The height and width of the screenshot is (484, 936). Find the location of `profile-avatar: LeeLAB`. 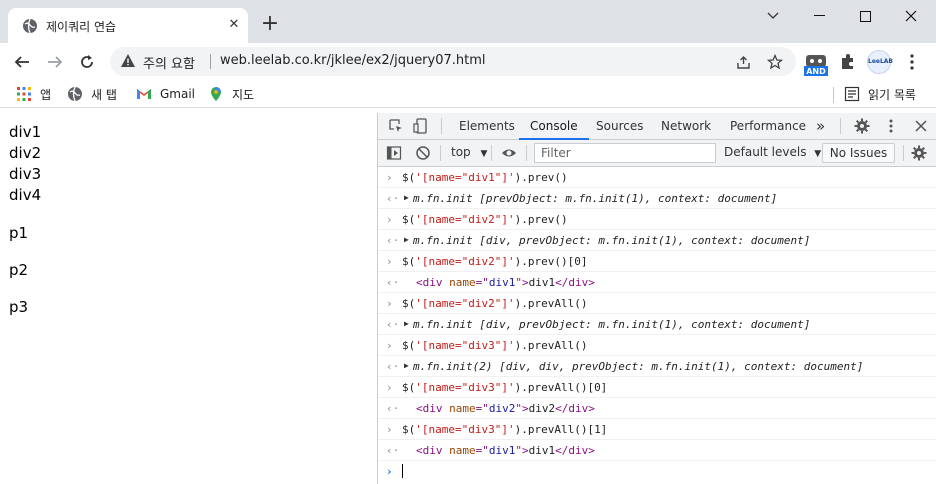

profile-avatar: LeeLAB is located at coordinates (880, 62).